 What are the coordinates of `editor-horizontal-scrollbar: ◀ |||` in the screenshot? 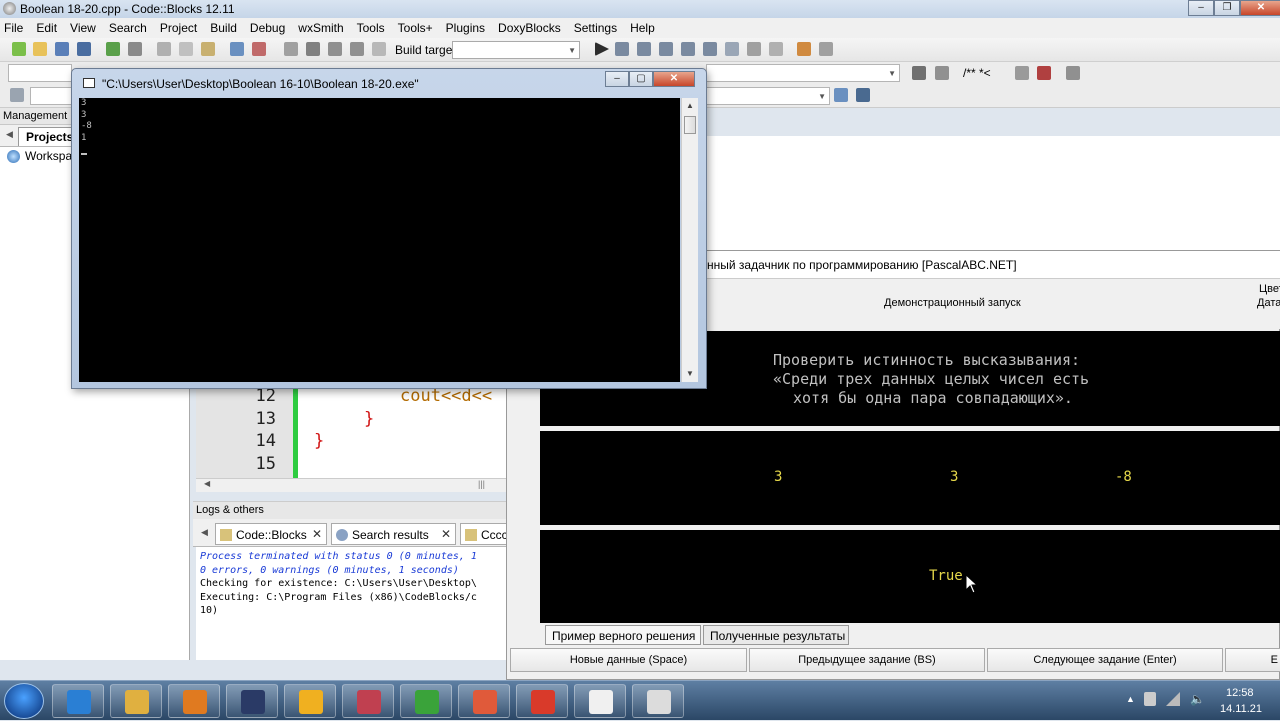 It's located at (351, 485).